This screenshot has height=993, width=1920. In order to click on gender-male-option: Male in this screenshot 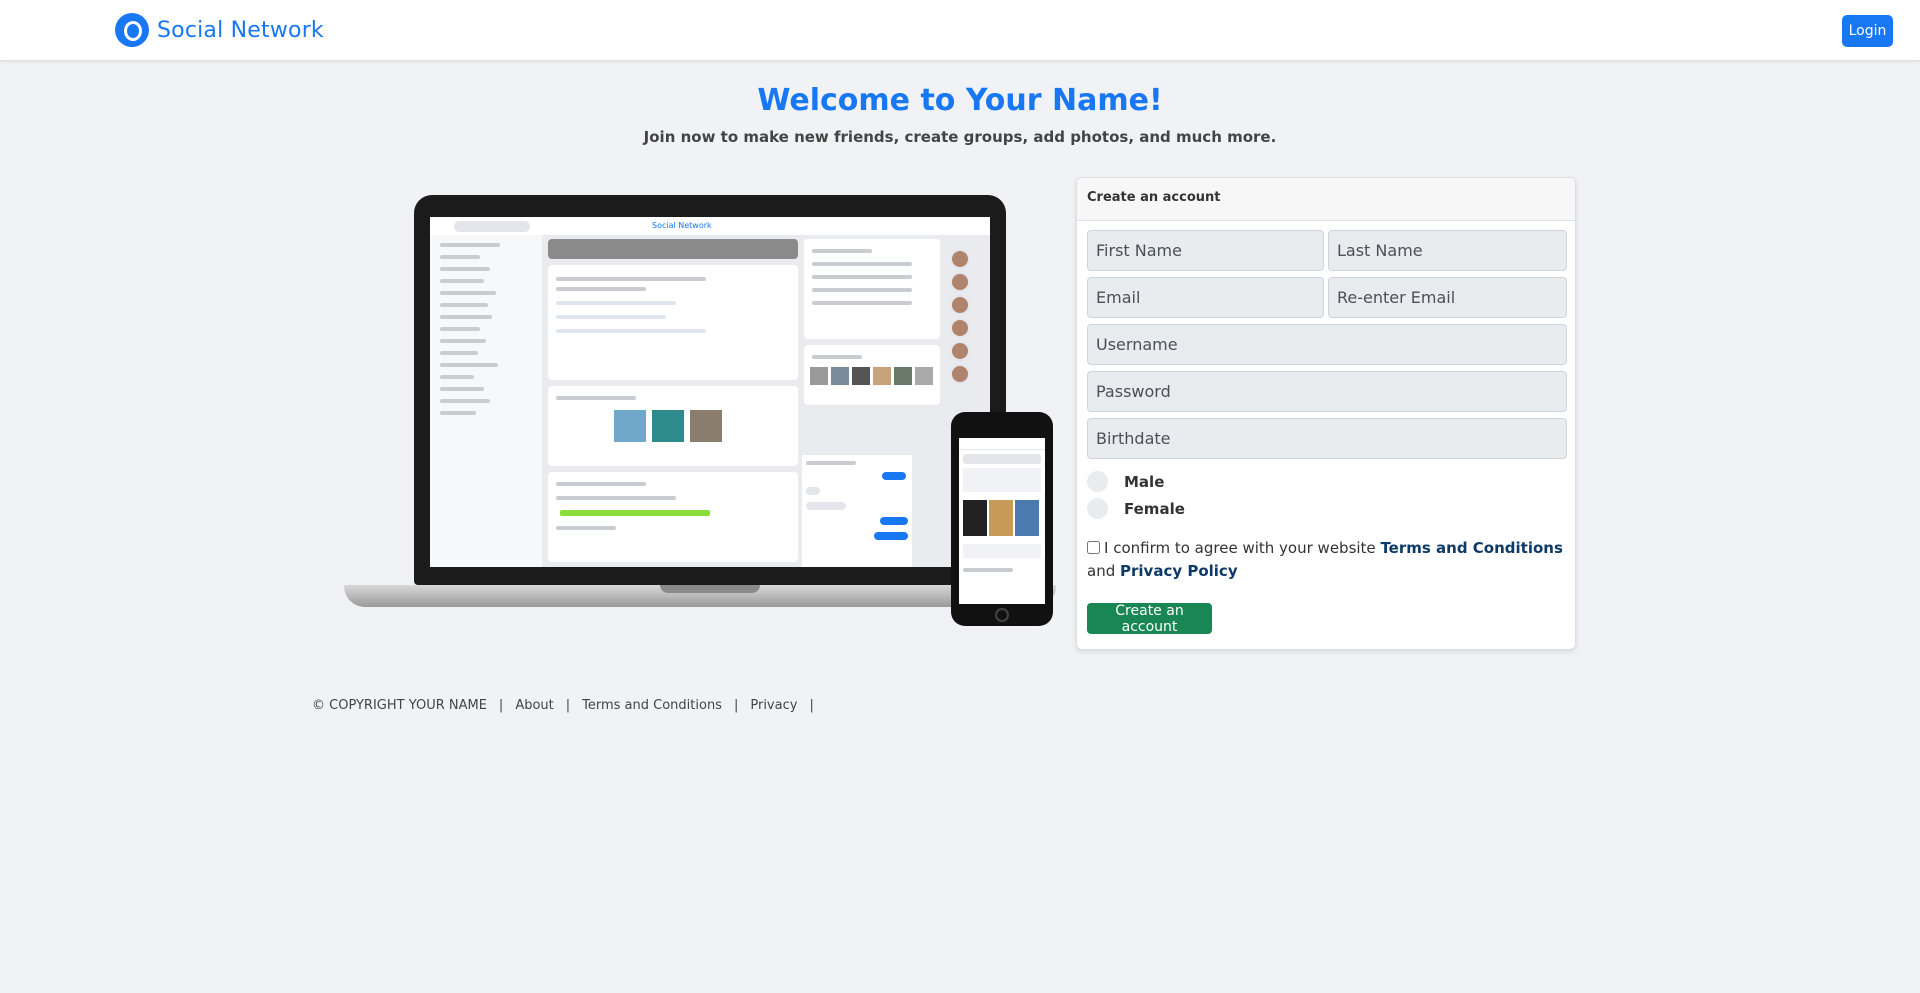, I will do `click(1125, 481)`.